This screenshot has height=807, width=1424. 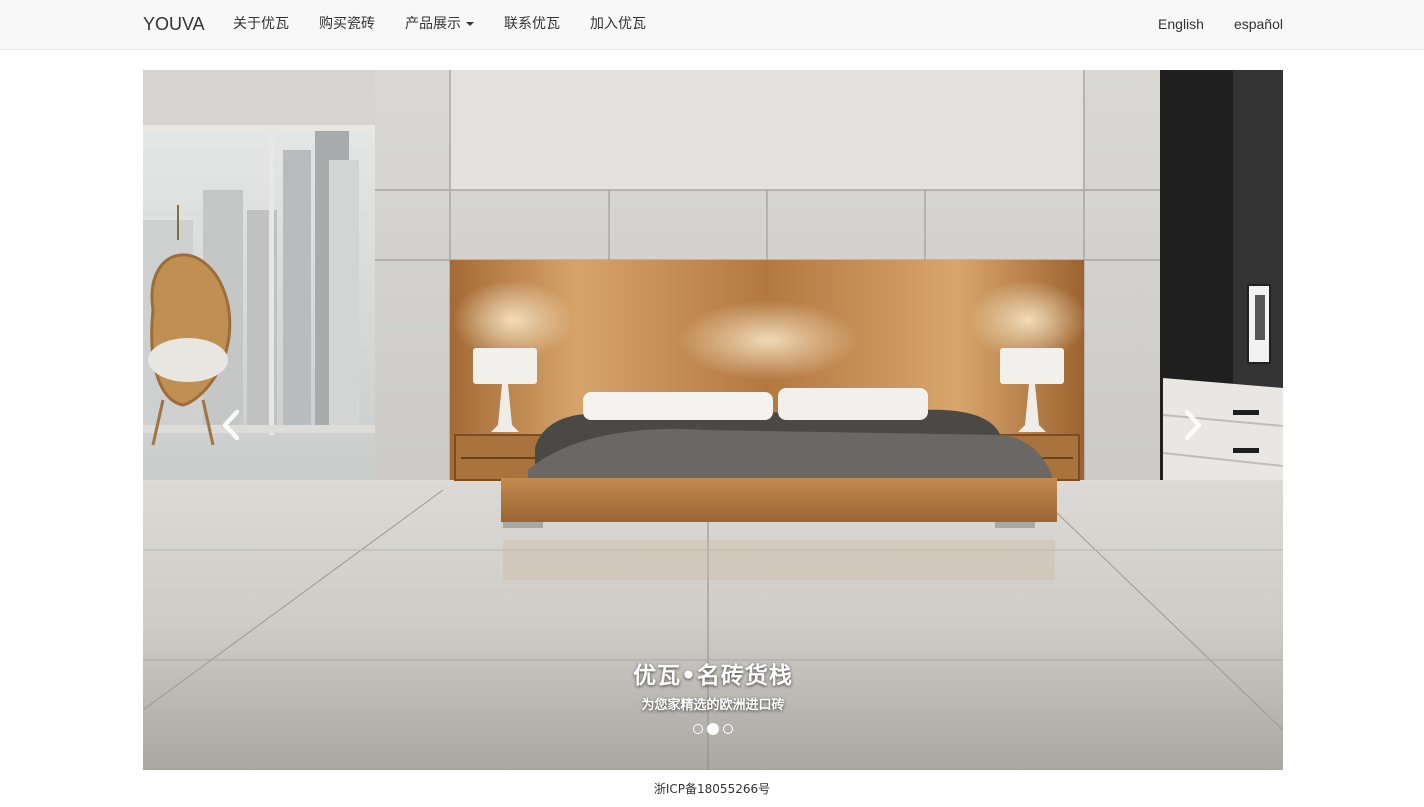 What do you see at coordinates (1181, 25) in the screenshot?
I see `language-english: English` at bounding box center [1181, 25].